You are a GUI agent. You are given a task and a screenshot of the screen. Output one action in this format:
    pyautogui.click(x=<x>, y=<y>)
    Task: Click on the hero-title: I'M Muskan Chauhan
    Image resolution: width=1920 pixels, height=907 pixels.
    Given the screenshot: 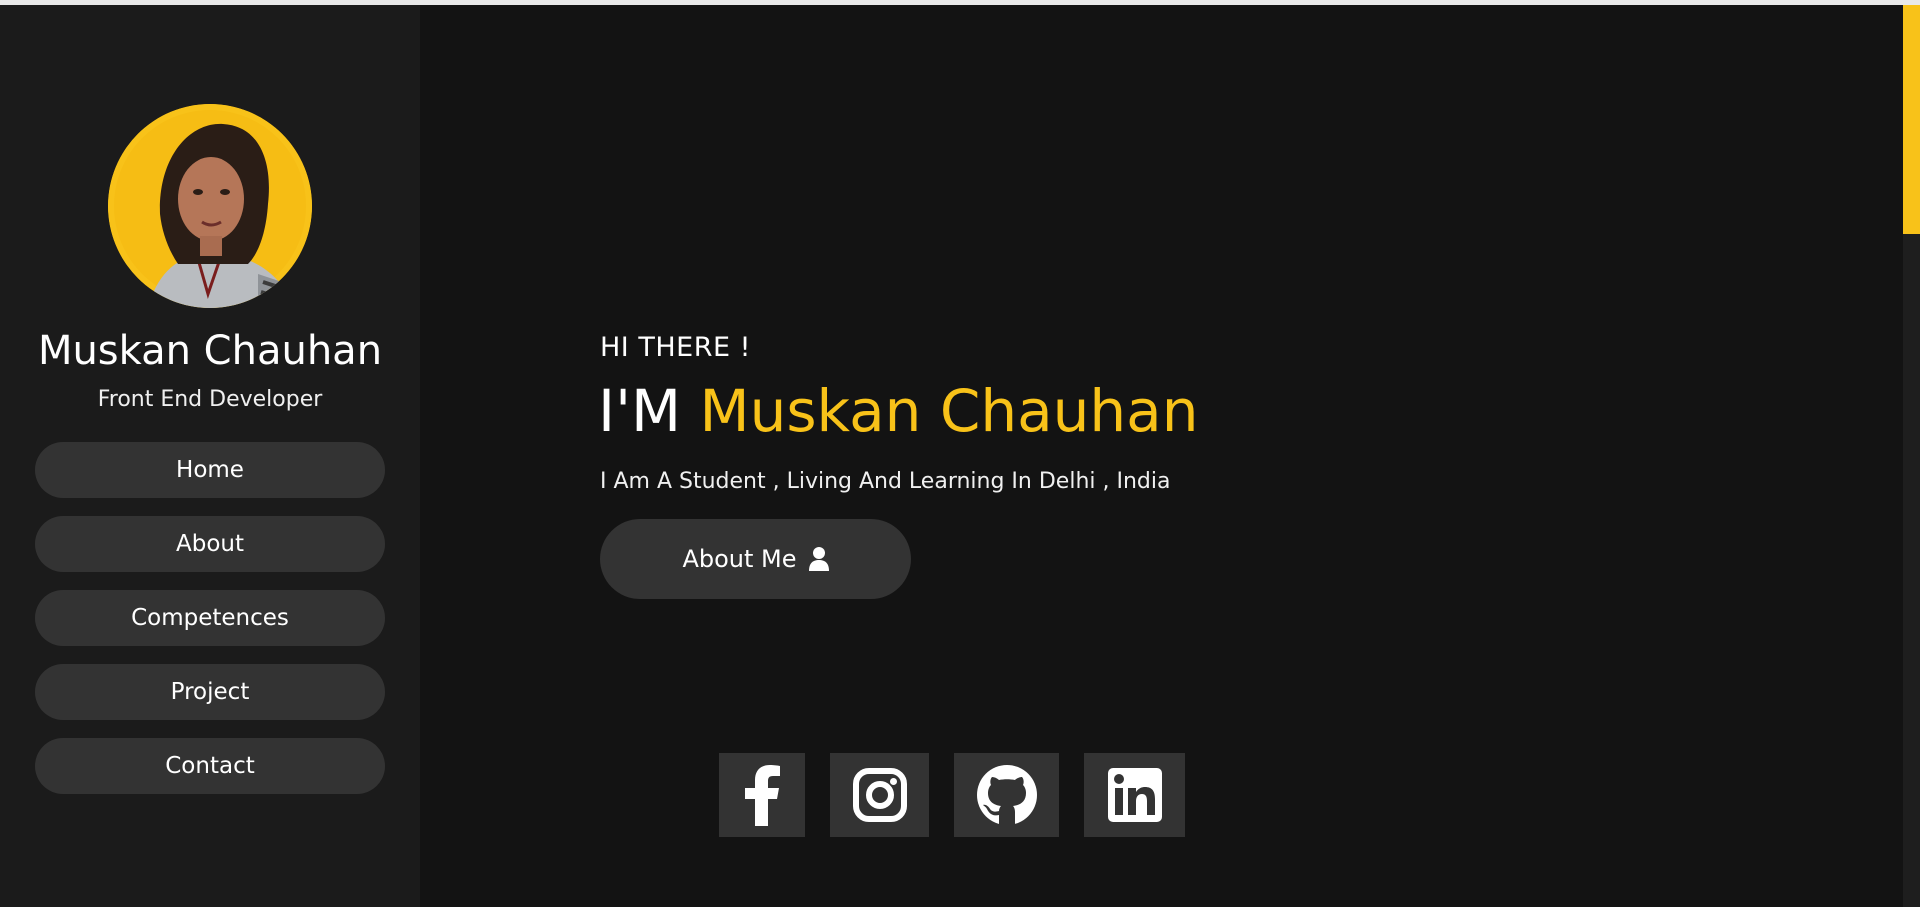 What is the action you would take?
    pyautogui.click(x=898, y=411)
    